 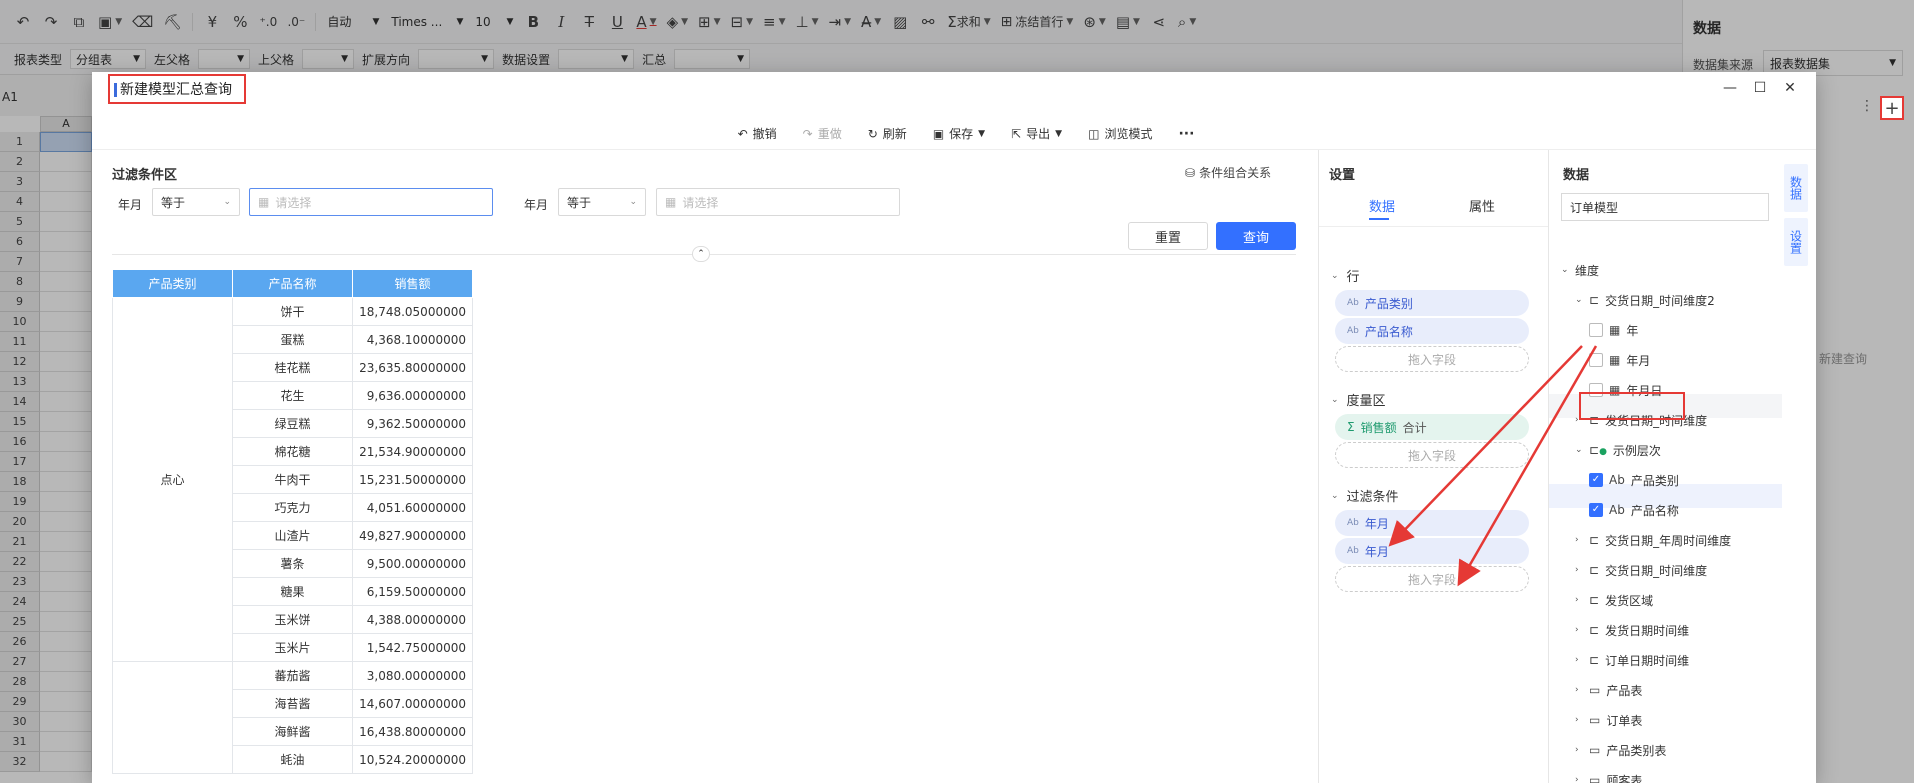 What do you see at coordinates (1730, 88) in the screenshot?
I see `minimize-icon: —` at bounding box center [1730, 88].